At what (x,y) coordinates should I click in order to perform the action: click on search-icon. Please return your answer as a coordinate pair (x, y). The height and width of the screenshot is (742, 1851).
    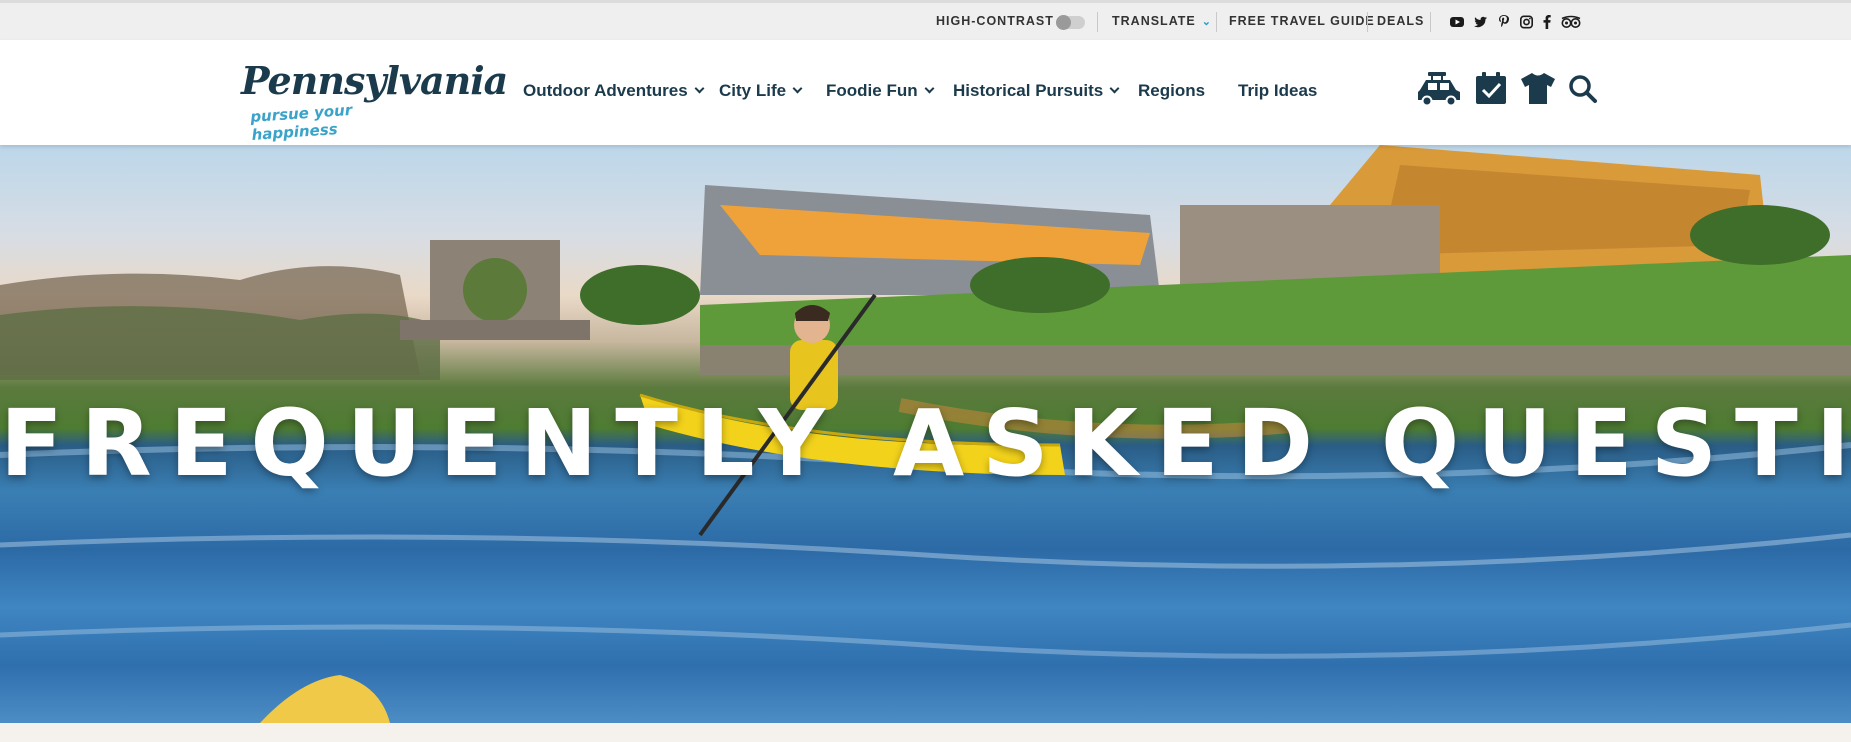
    Looking at the image, I should click on (1583, 88).